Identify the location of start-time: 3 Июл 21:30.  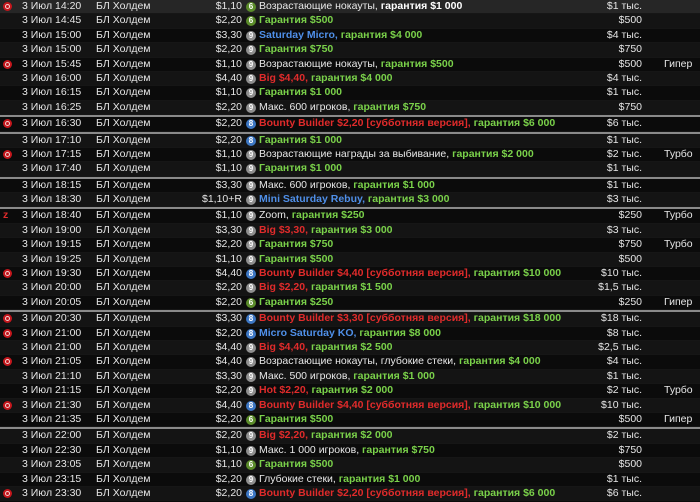
(52, 404).